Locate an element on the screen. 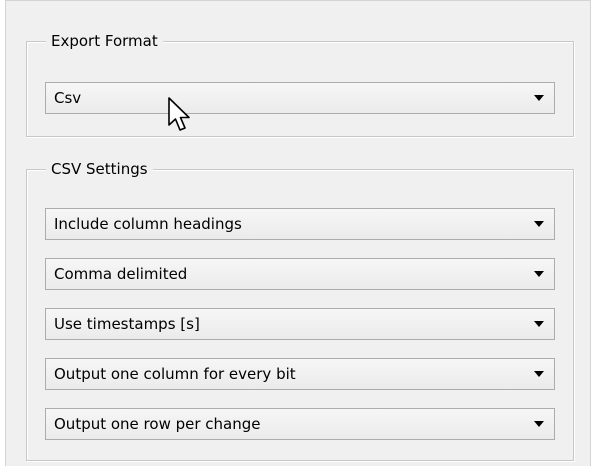 This screenshot has width=596, height=466. export-format-legend: Export Format is located at coordinates (104, 41).